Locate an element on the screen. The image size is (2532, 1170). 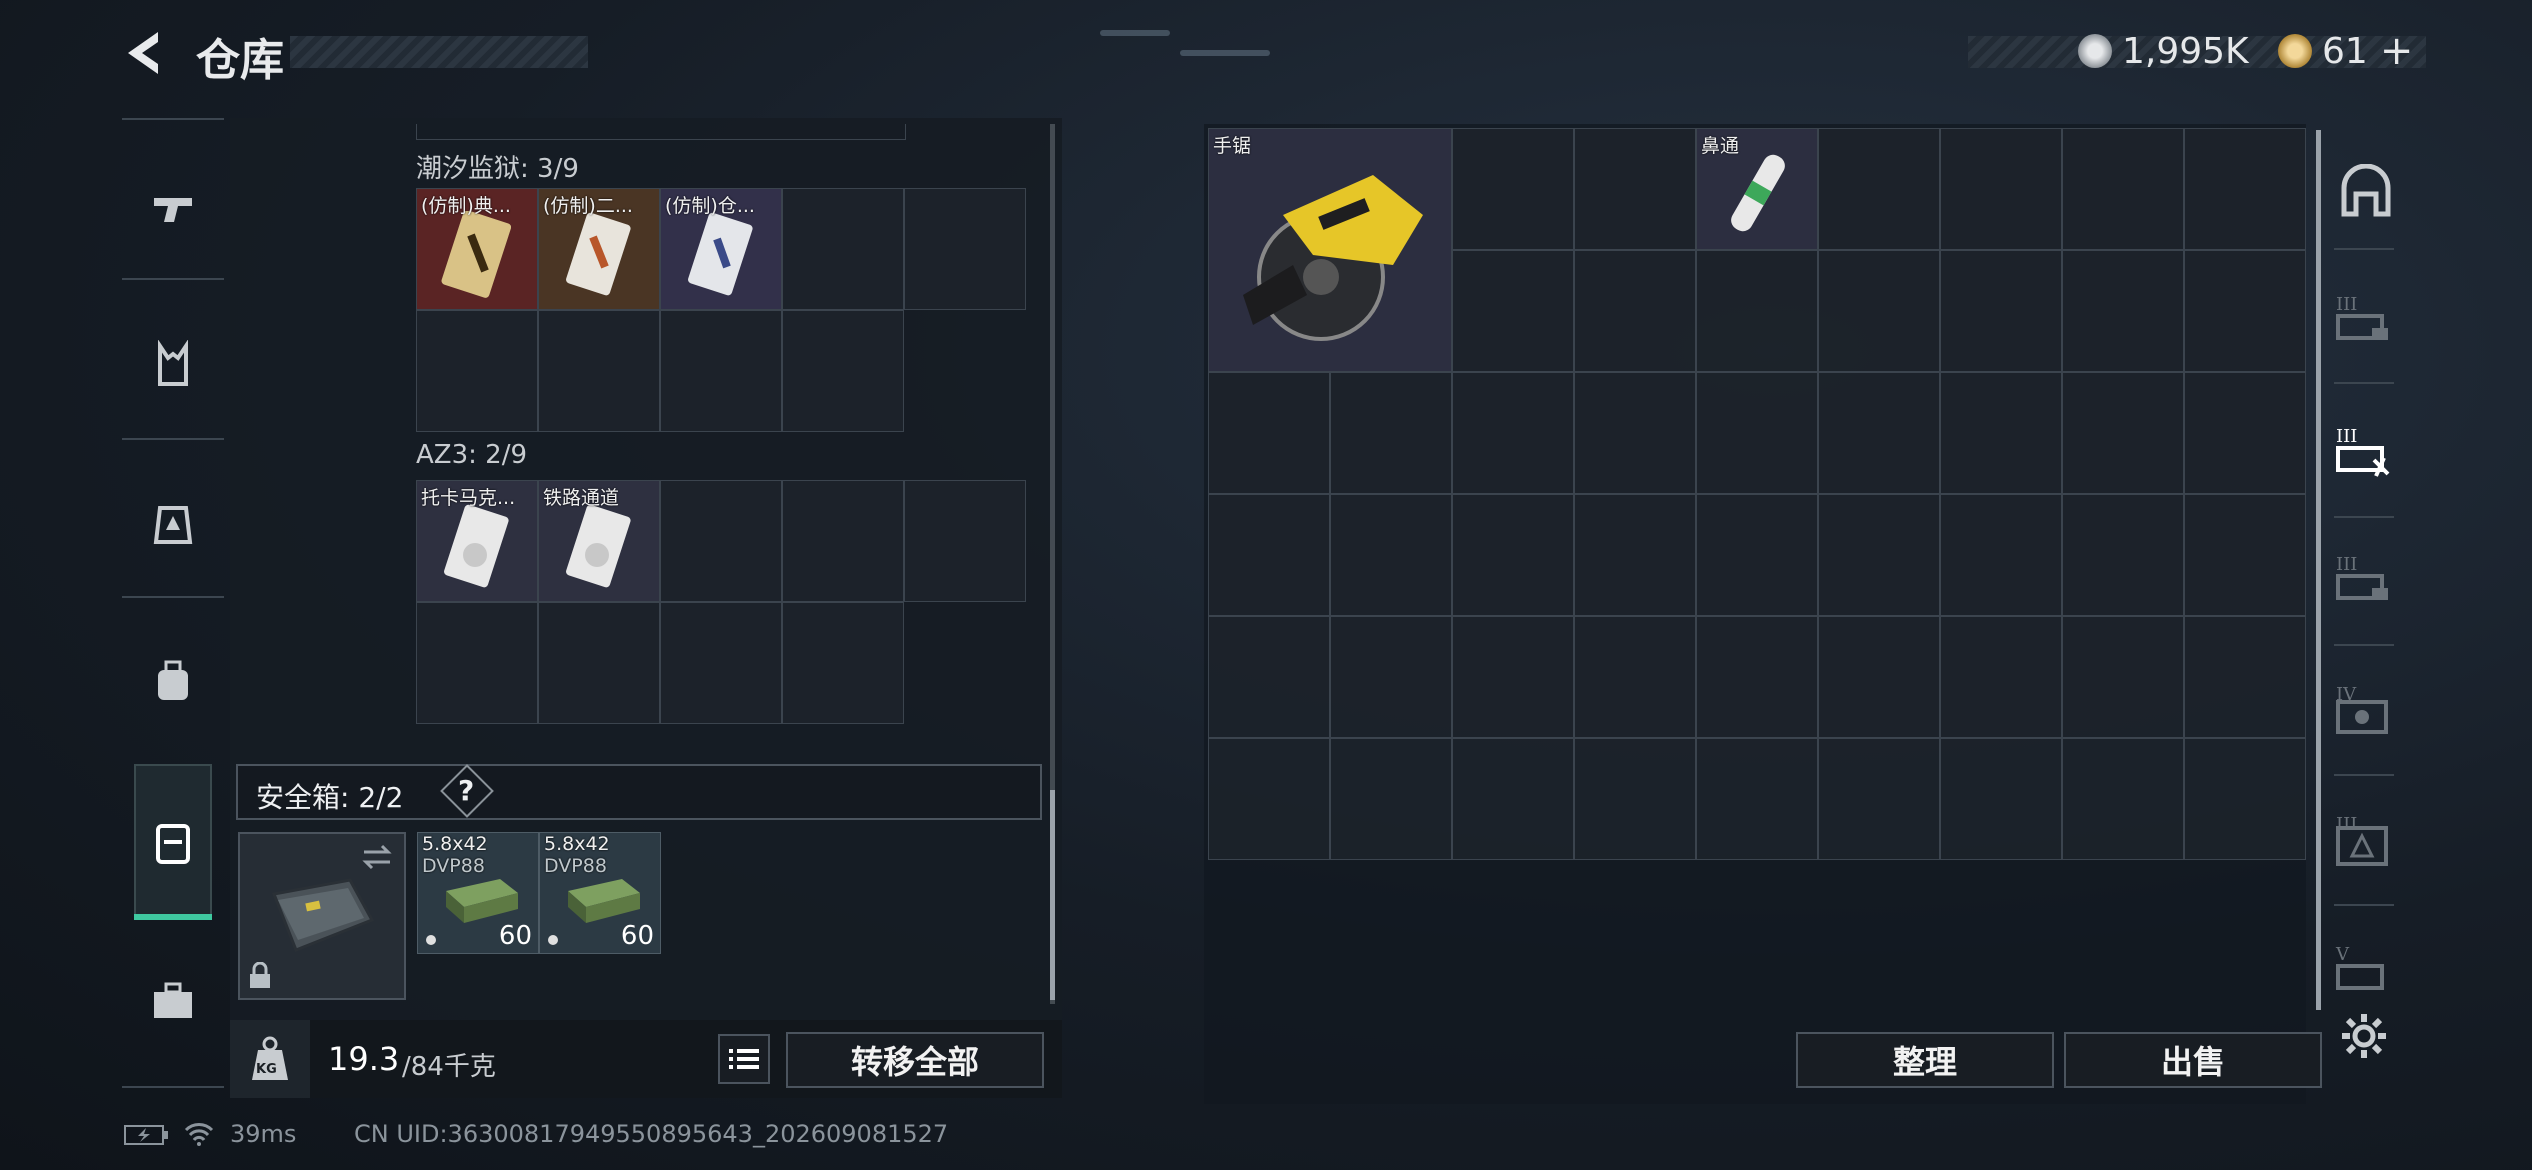
add-currency-icon: + is located at coordinates (2397, 51).